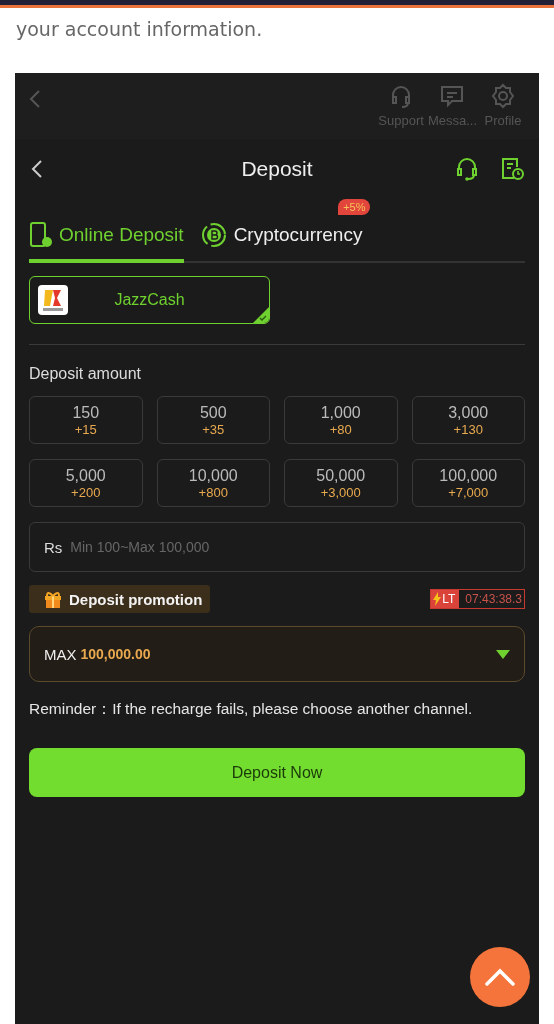 This screenshot has width=554, height=1024. I want to click on amount-input: Min 100~Max 100,000, so click(289, 547).